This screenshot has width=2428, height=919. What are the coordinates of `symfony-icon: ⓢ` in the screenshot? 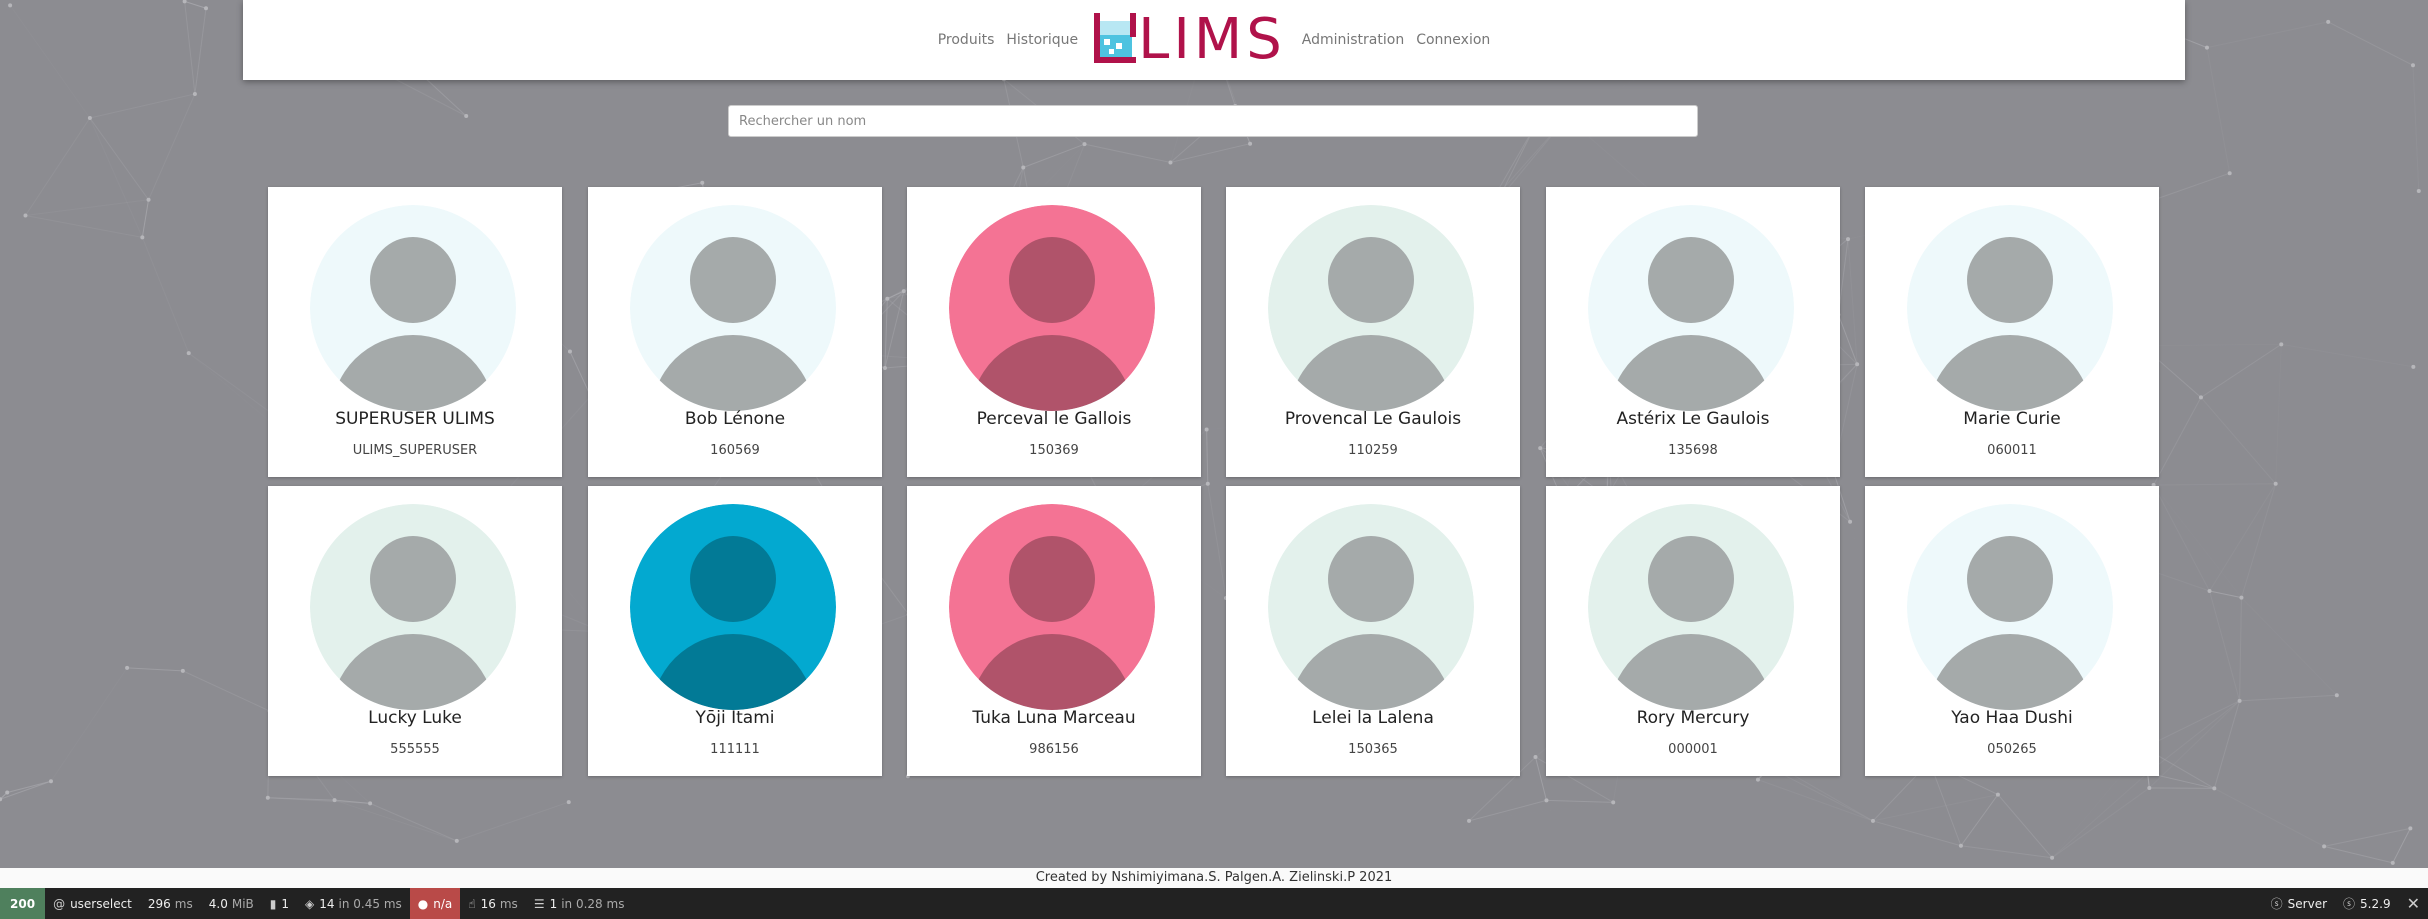 It's located at (2276, 904).